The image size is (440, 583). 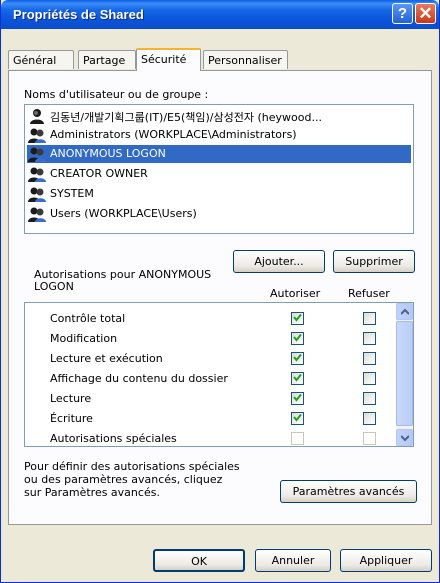 What do you see at coordinates (211, 437) in the screenshot?
I see `permission-row: Autorisations spéciales` at bounding box center [211, 437].